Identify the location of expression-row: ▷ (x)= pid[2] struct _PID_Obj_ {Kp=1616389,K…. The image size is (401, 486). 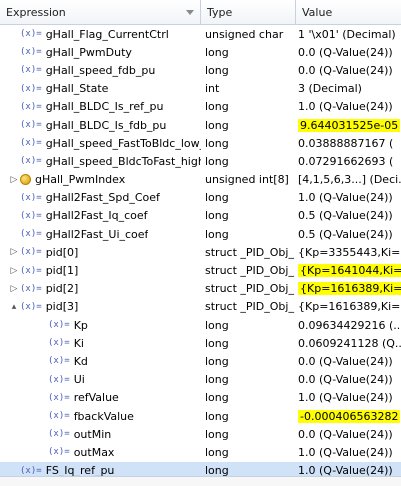
(200, 289).